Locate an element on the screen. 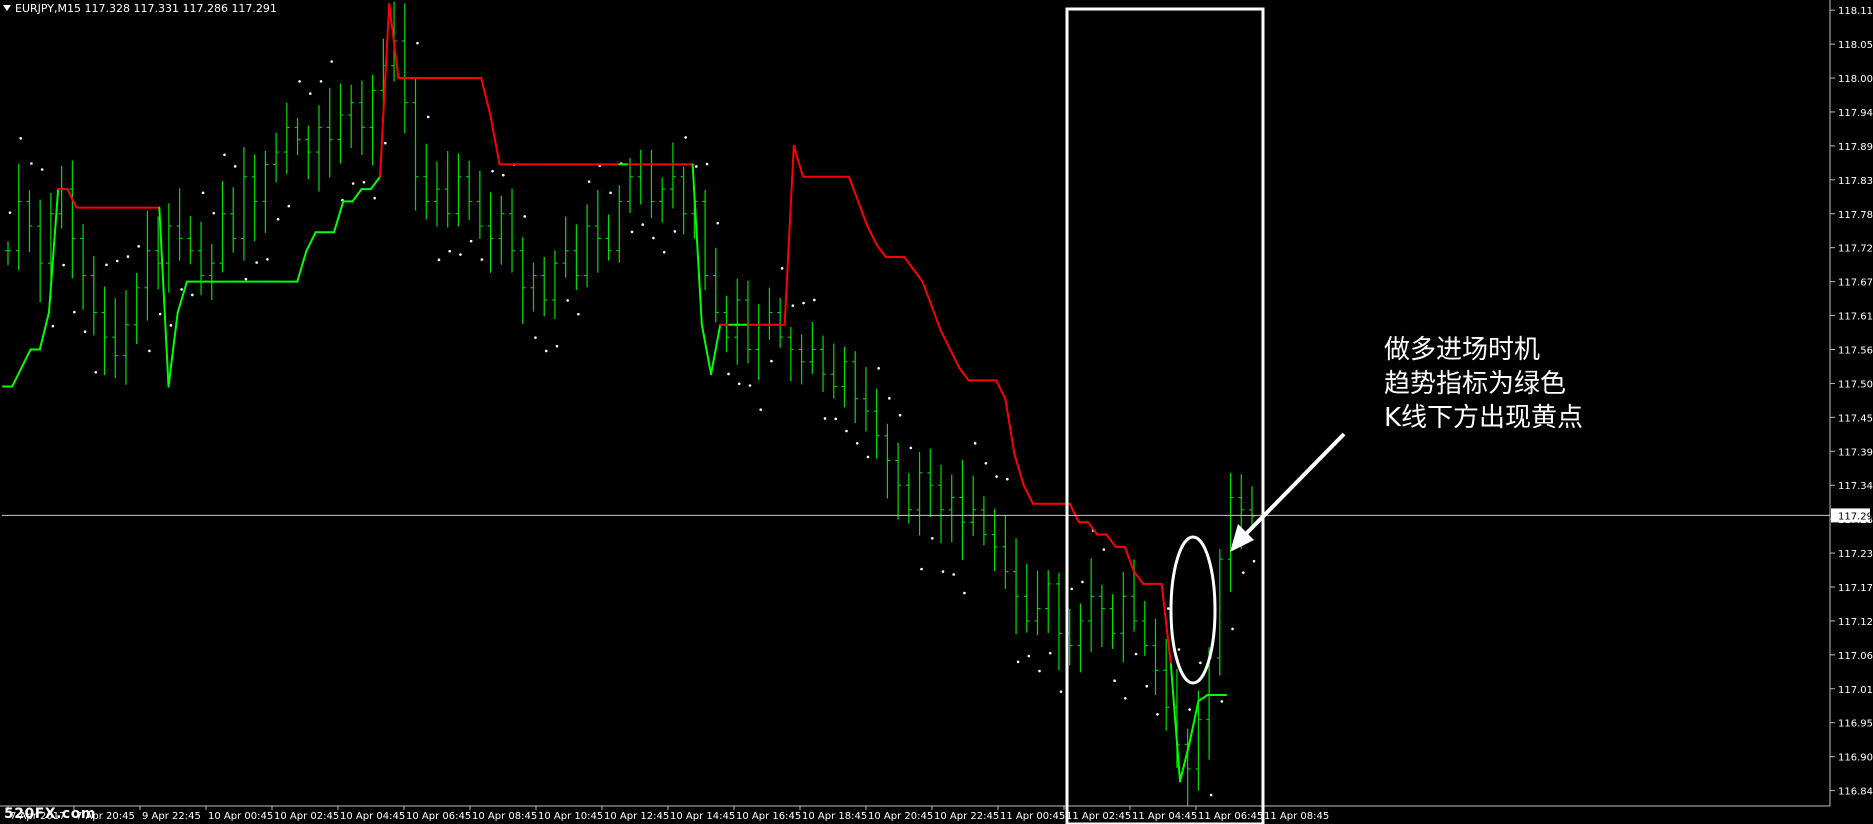 The width and height of the screenshot is (1873, 824). price-tick-label: 117.395 is located at coordinates (1855, 452).